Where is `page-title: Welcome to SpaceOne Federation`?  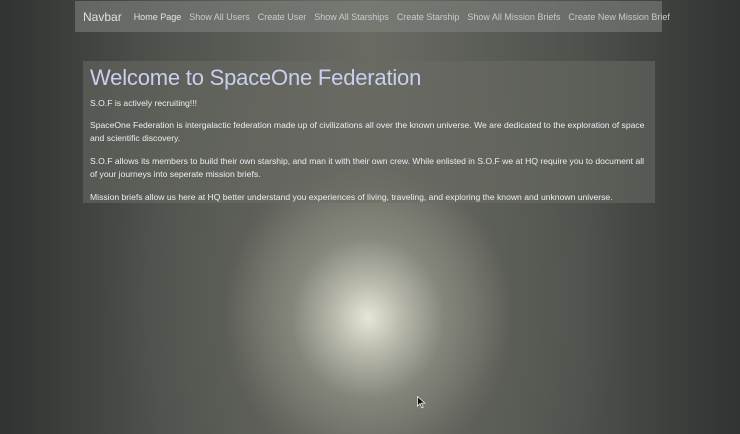 page-title: Welcome to SpaceOne Federation is located at coordinates (256, 77).